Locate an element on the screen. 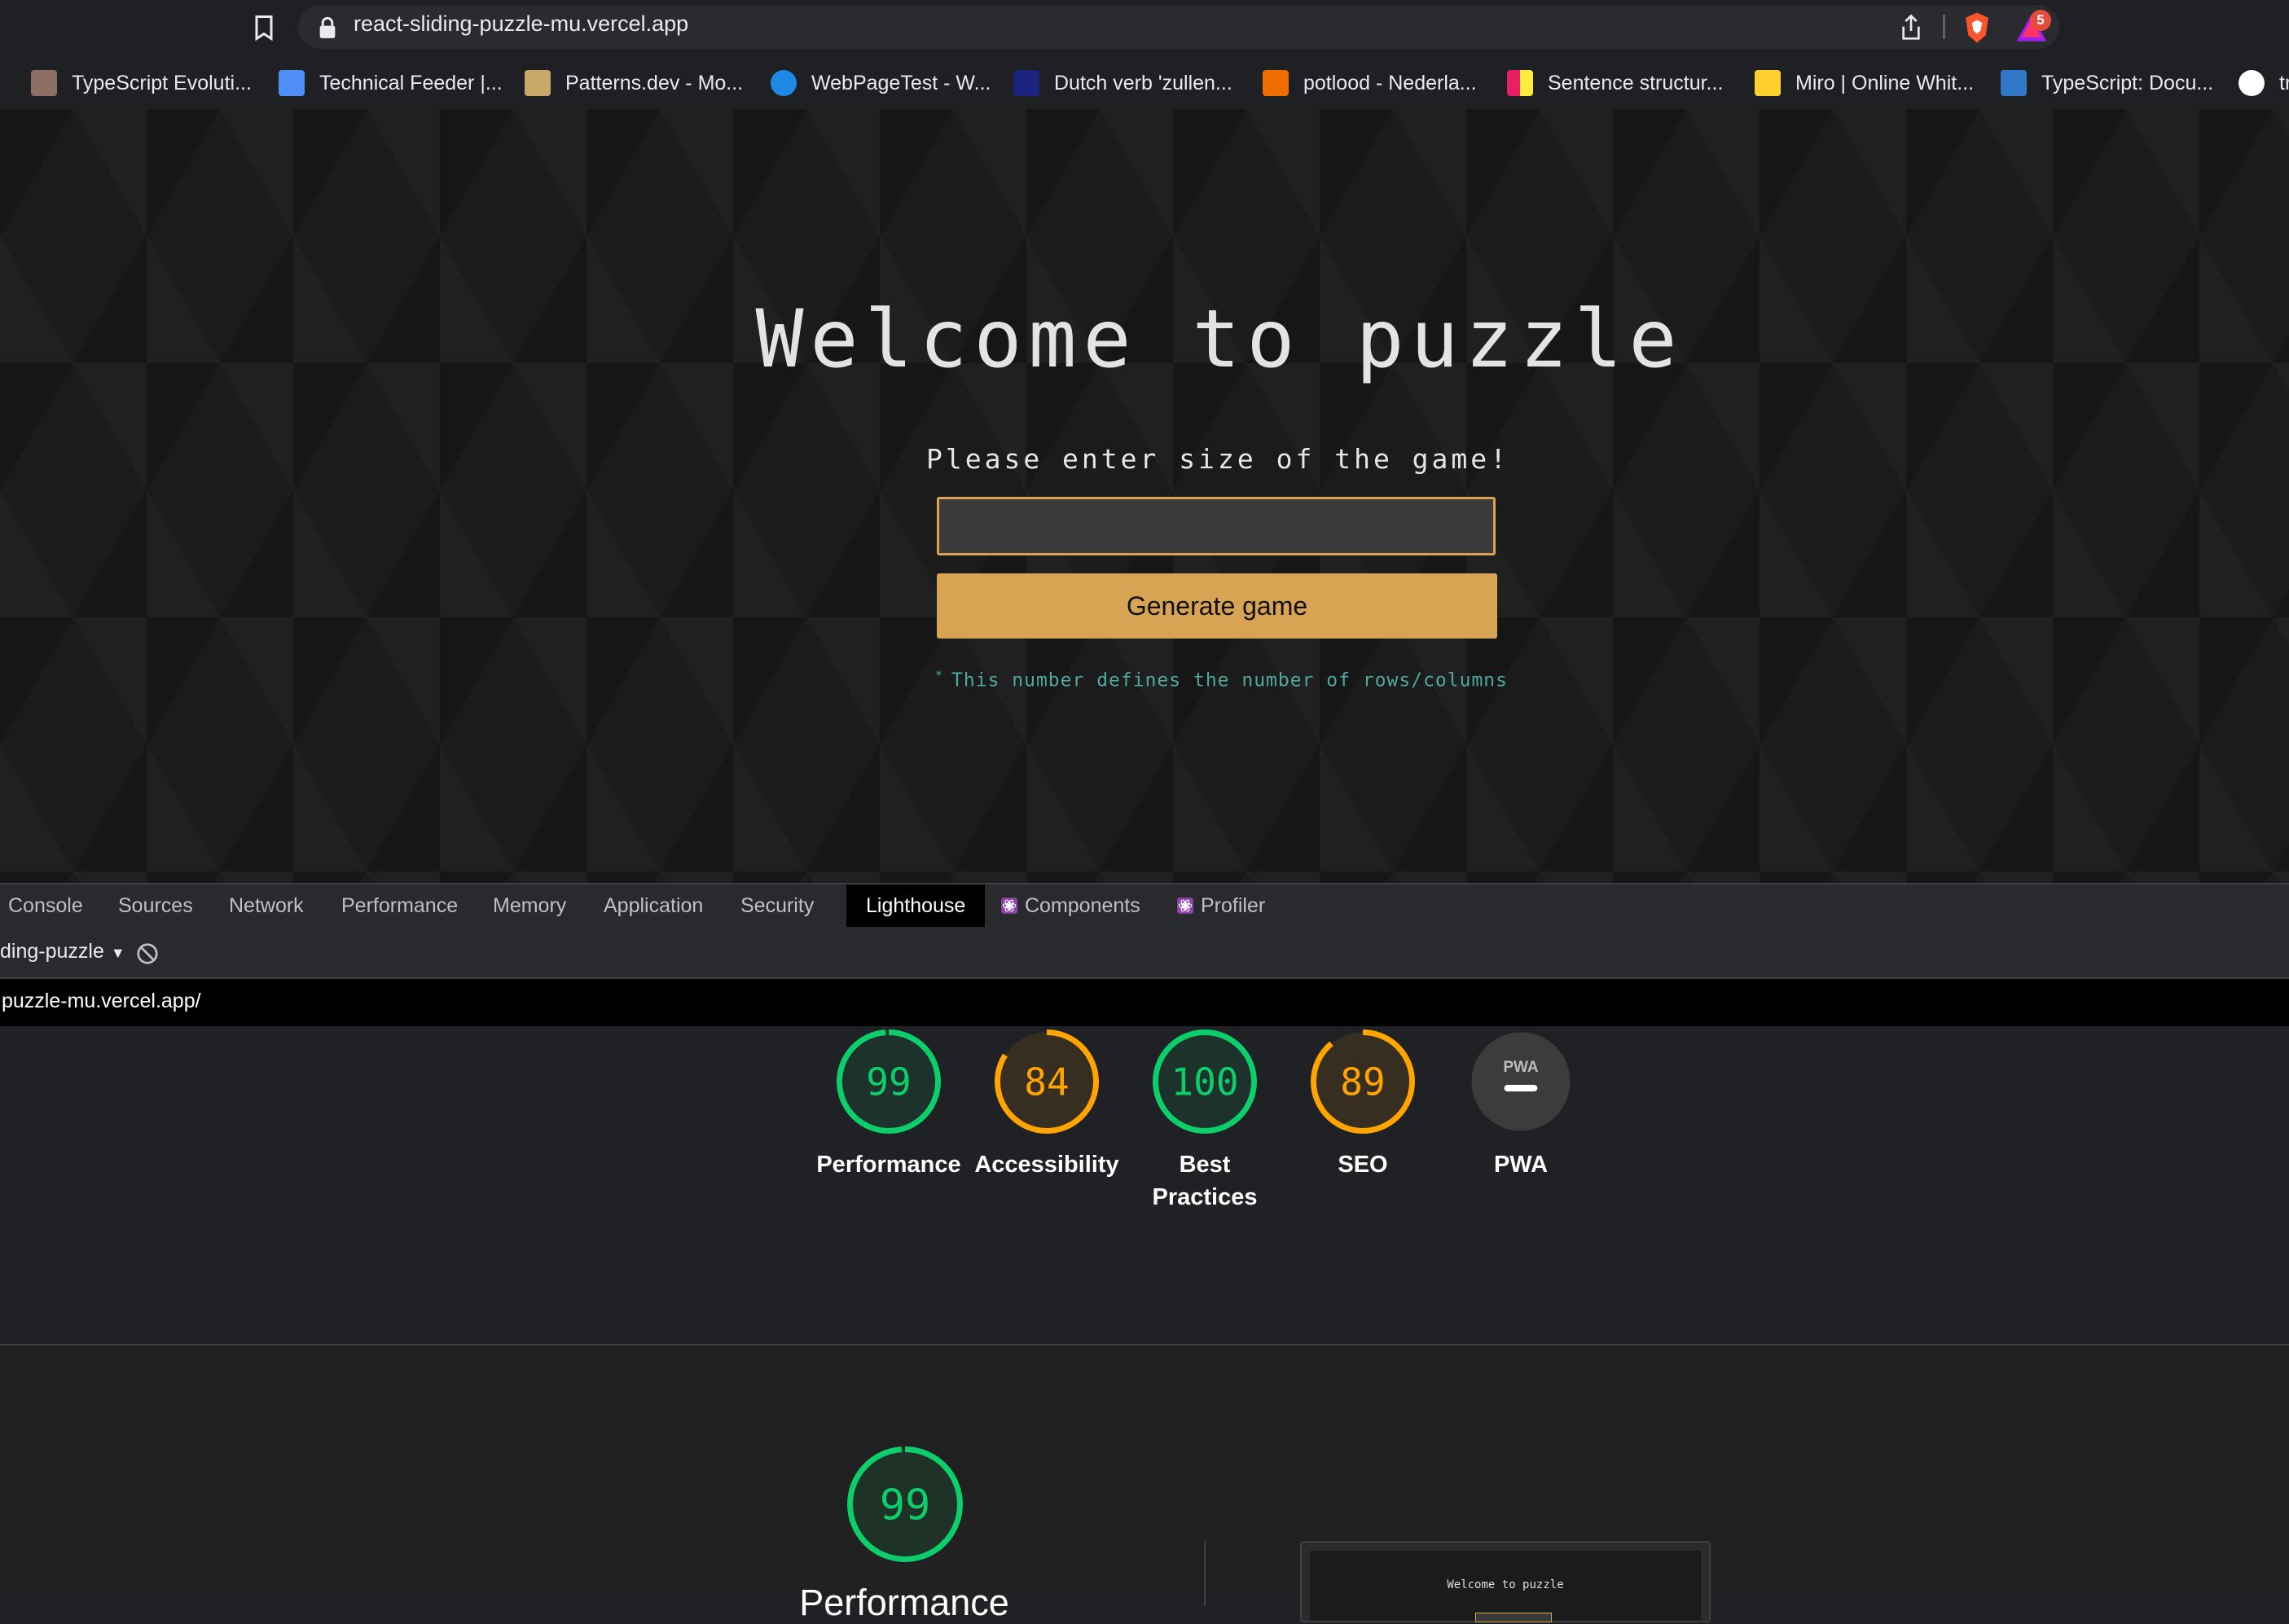 This screenshot has width=2289, height=1624. score-gauge-4: PWA is located at coordinates (1521, 1081).